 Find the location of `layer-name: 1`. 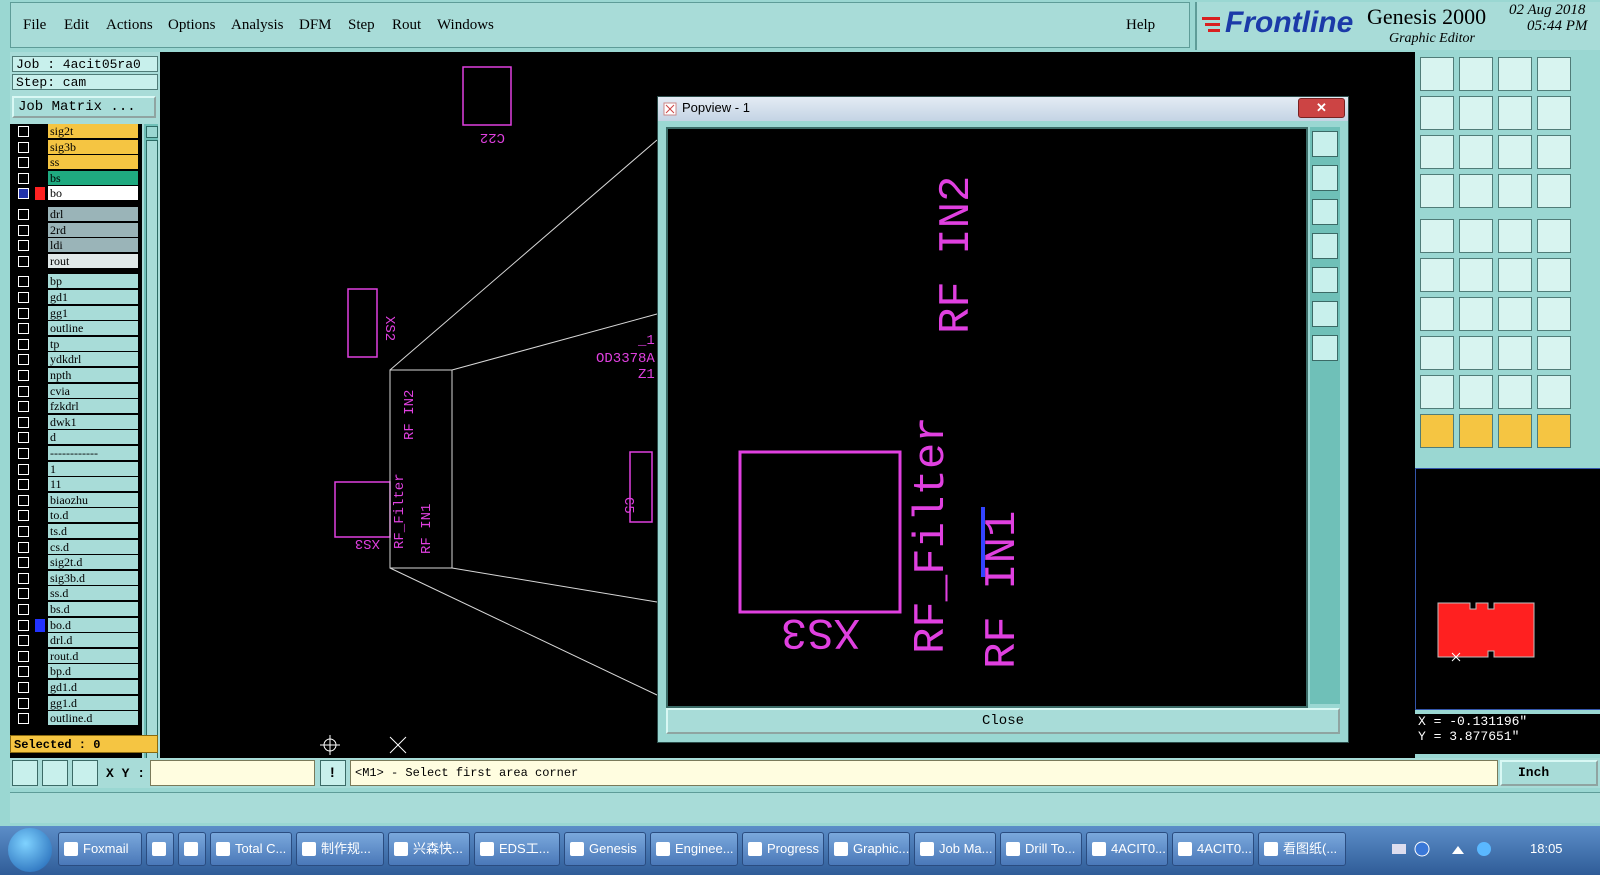

layer-name: 1 is located at coordinates (93, 468).